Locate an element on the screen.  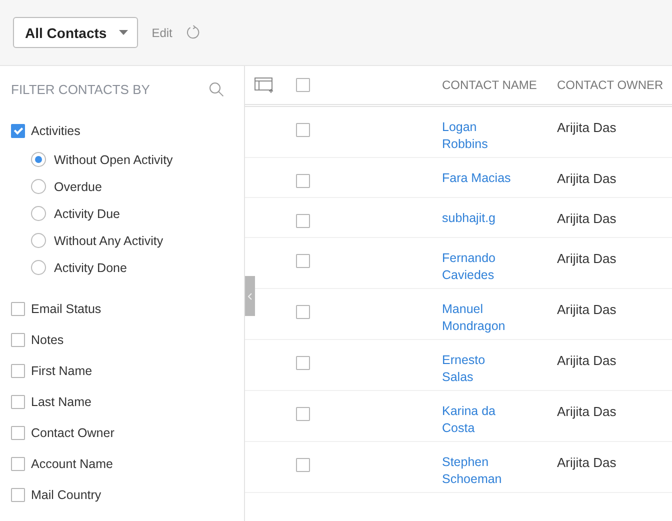
contact-name-link: Karina da Costa is located at coordinates (480, 420).